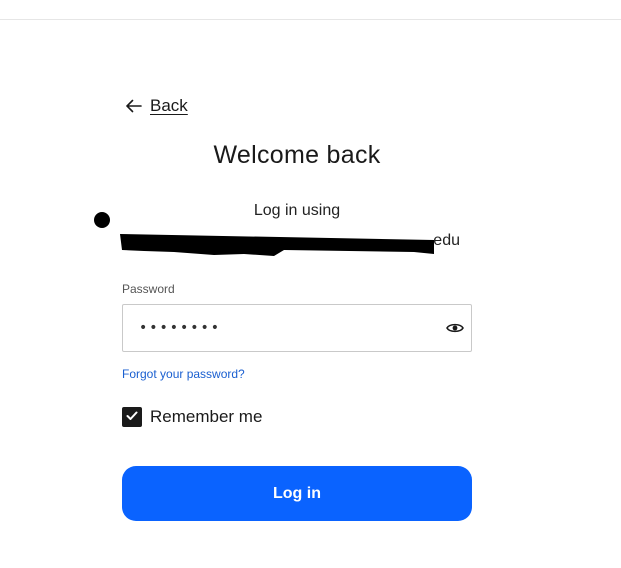  I want to click on account-email: edu, so click(284, 234).